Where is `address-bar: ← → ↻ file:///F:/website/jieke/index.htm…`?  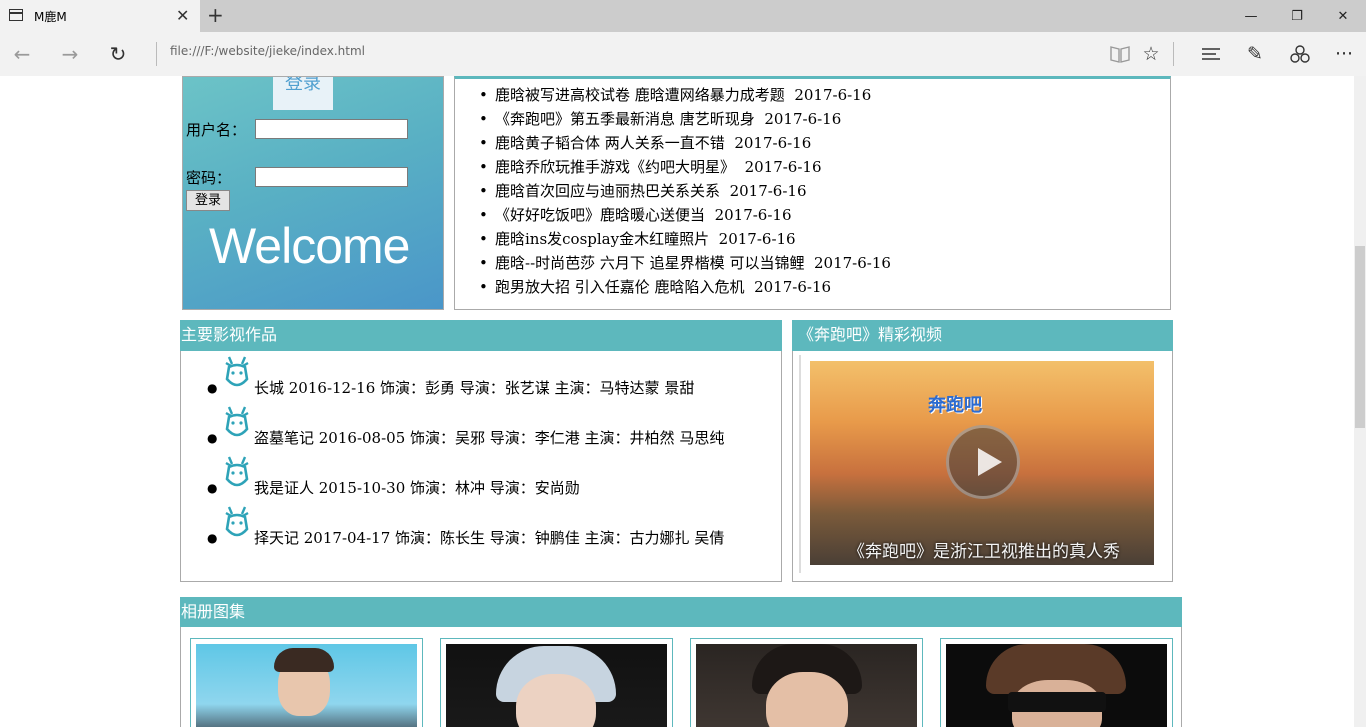
address-bar: ← → ↻ file:///F:/website/jieke/index.htm… is located at coordinates (683, 54).